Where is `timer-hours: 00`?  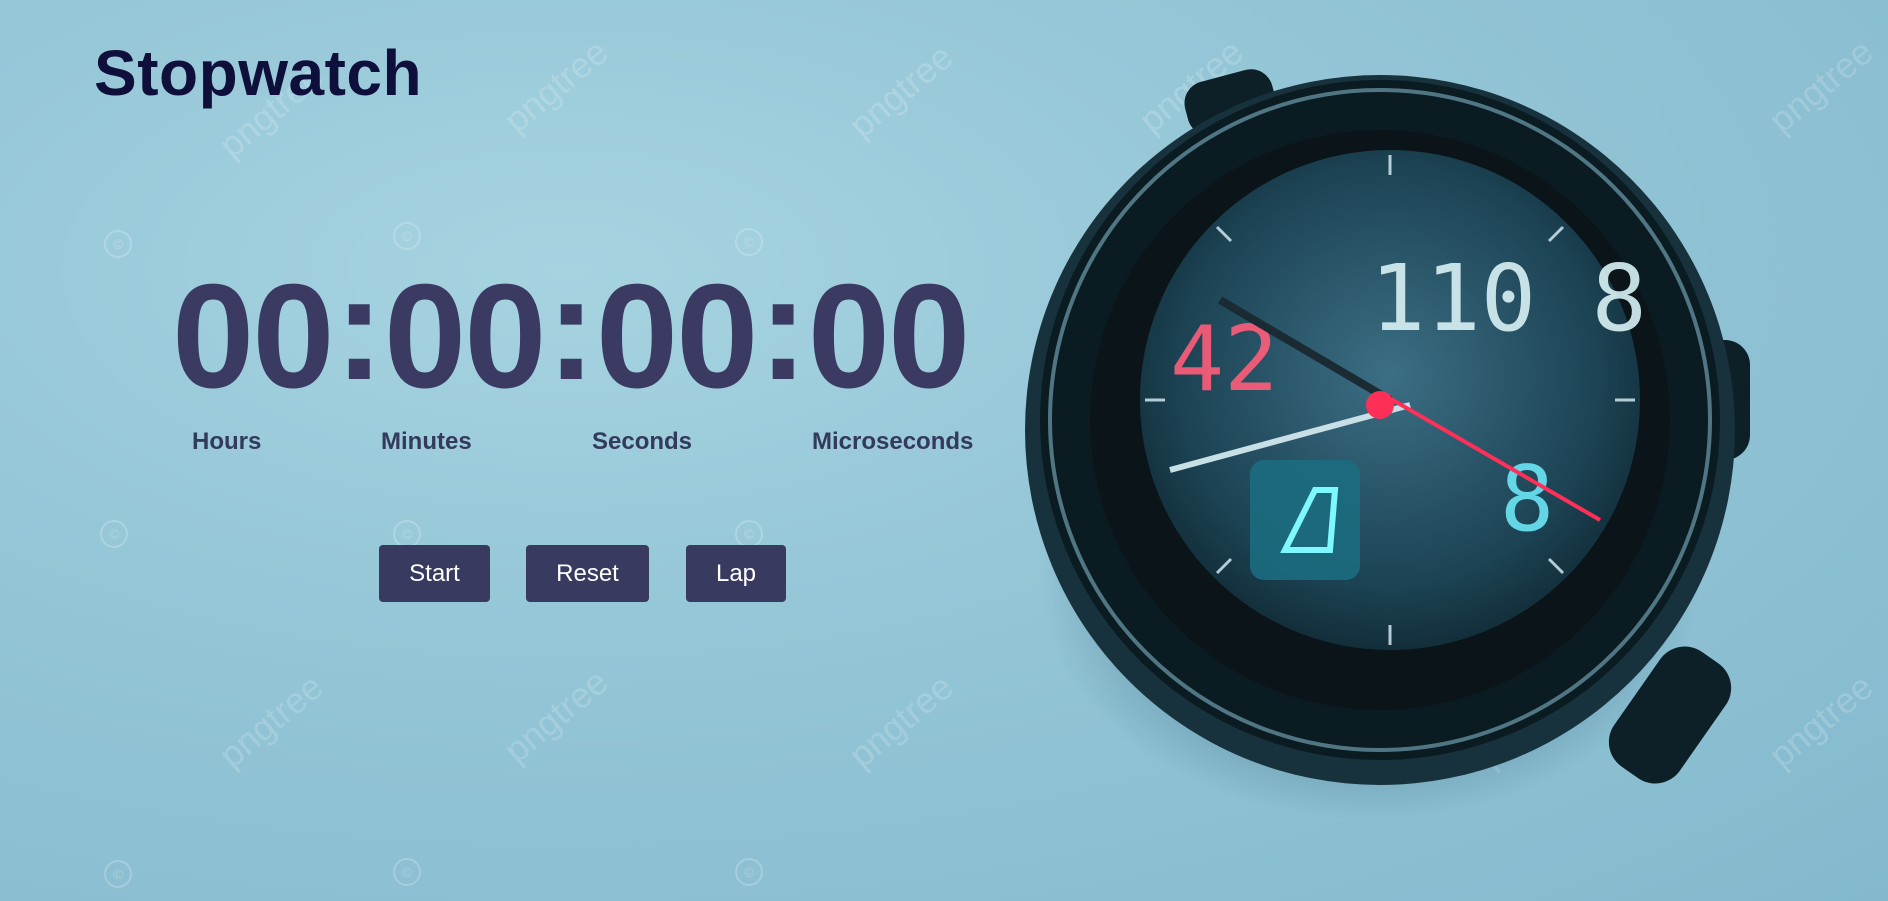 timer-hours: 00 is located at coordinates (253, 336).